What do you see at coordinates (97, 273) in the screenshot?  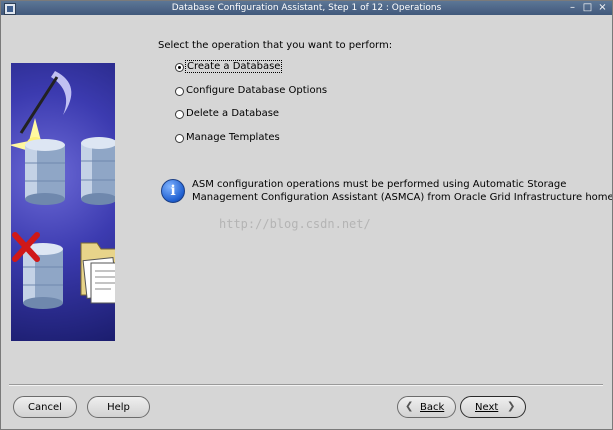 I see `manage-templates-icon` at bounding box center [97, 273].